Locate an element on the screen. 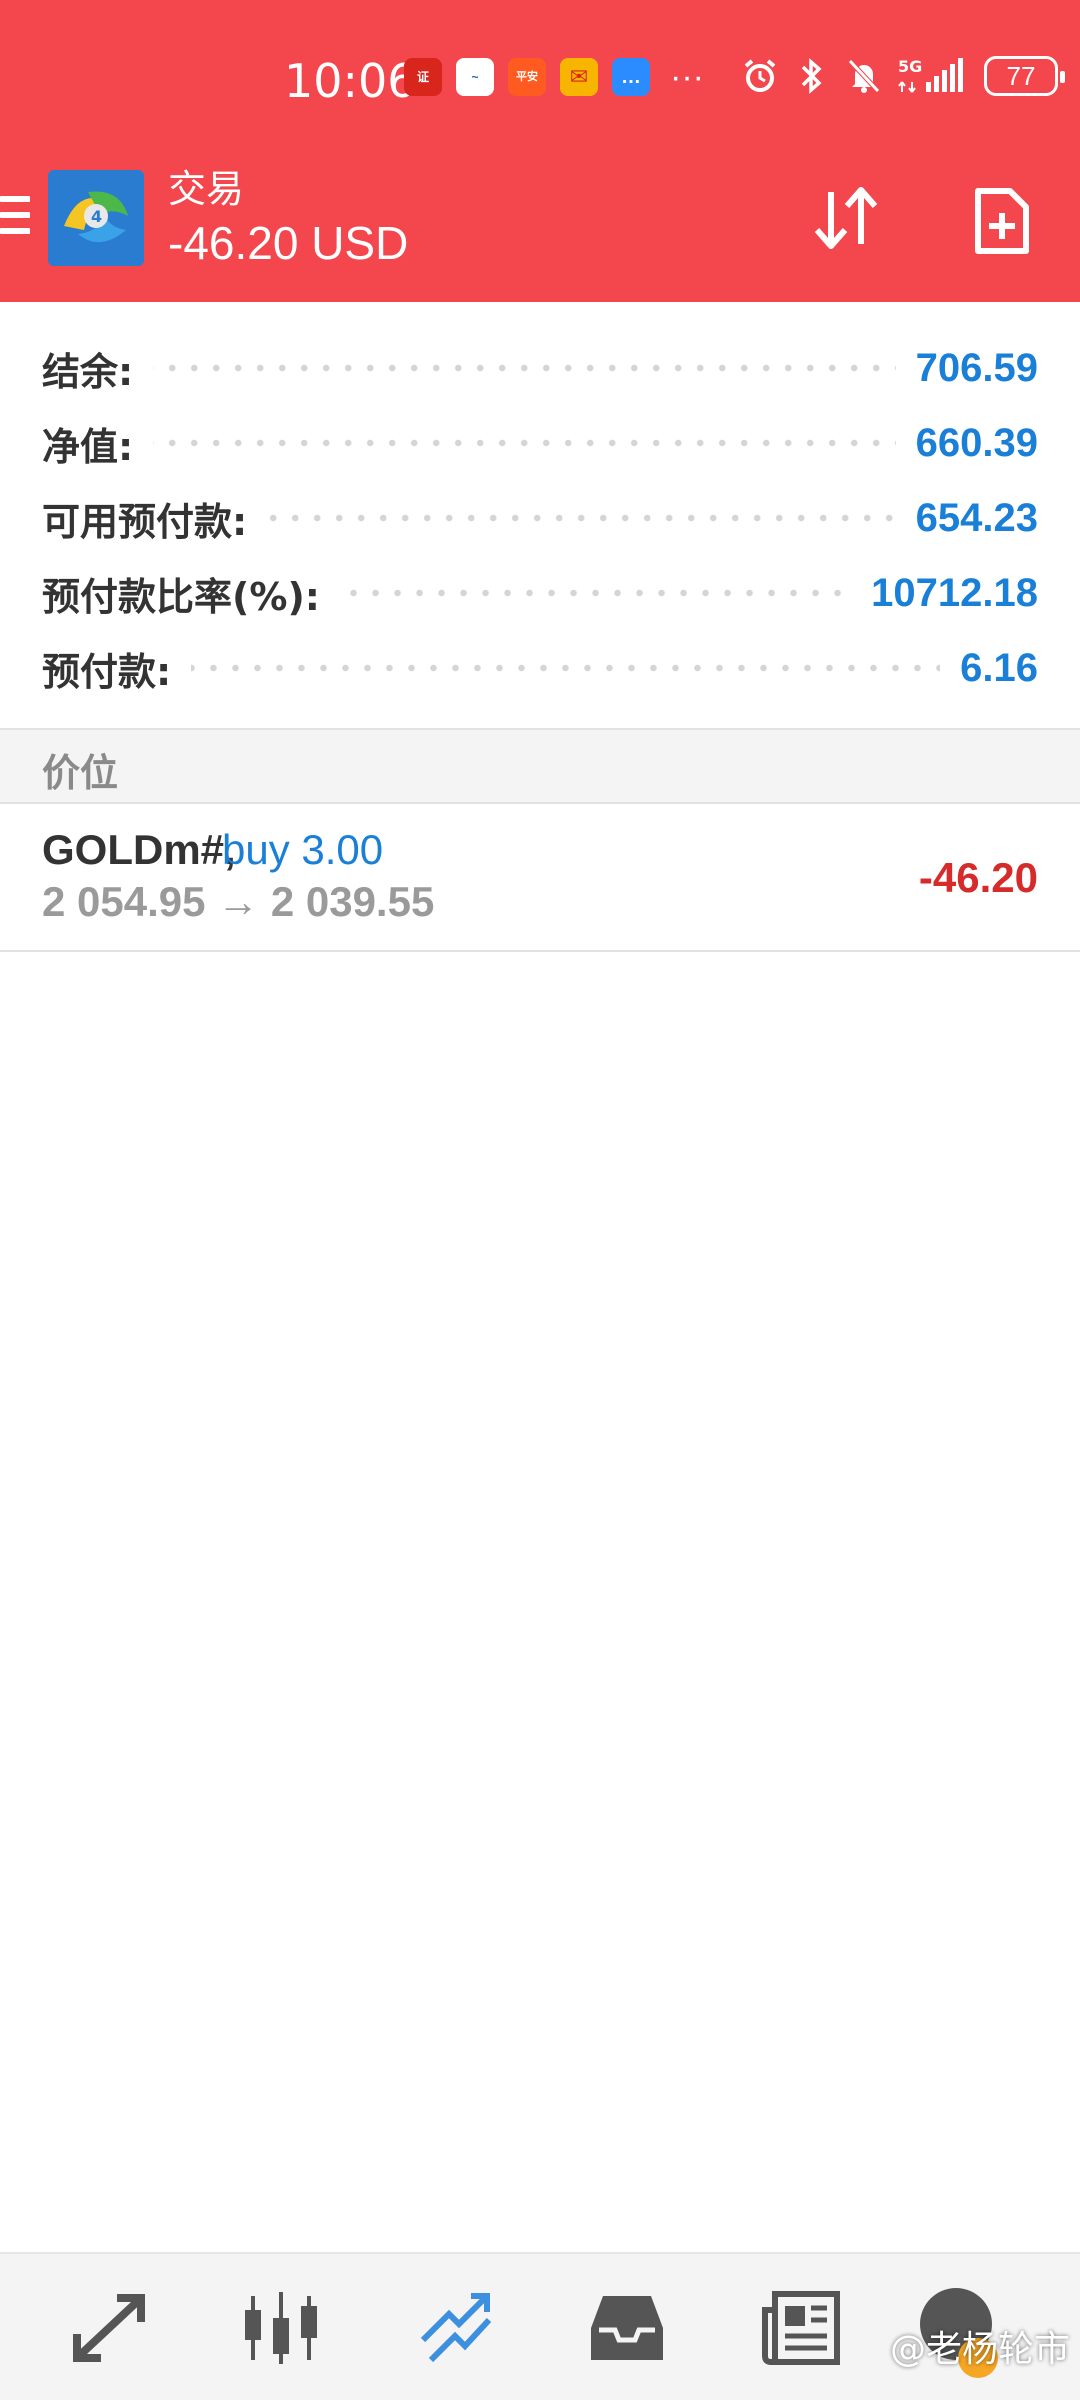 This screenshot has height=2400, width=1080. position-prices: 2 054.95 → 2 039.55 is located at coordinates (238, 901).